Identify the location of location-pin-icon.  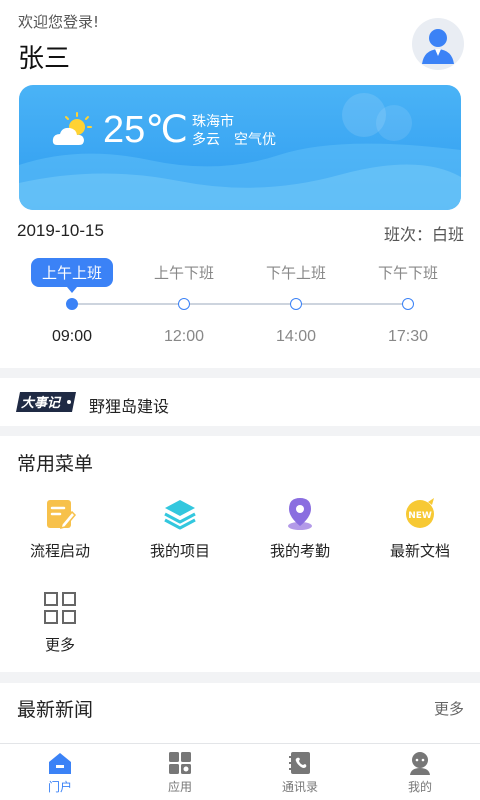
(300, 514).